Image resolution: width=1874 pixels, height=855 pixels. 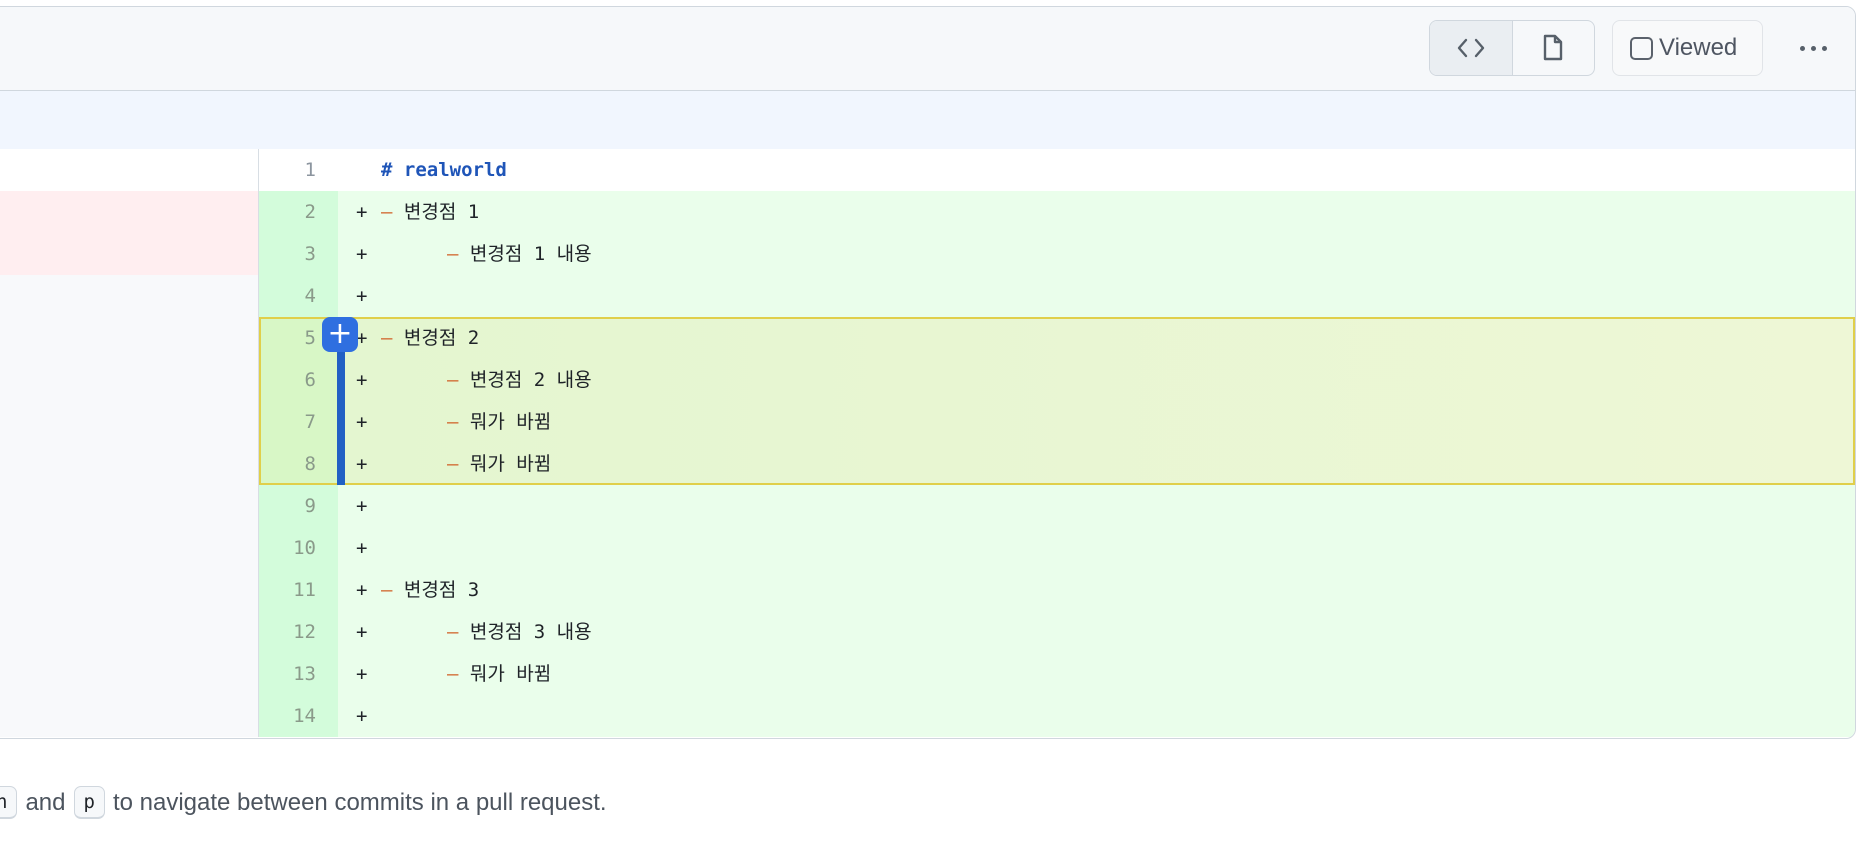 I want to click on code-cell: + – 변경점 1 내용, so click(x=1096, y=254).